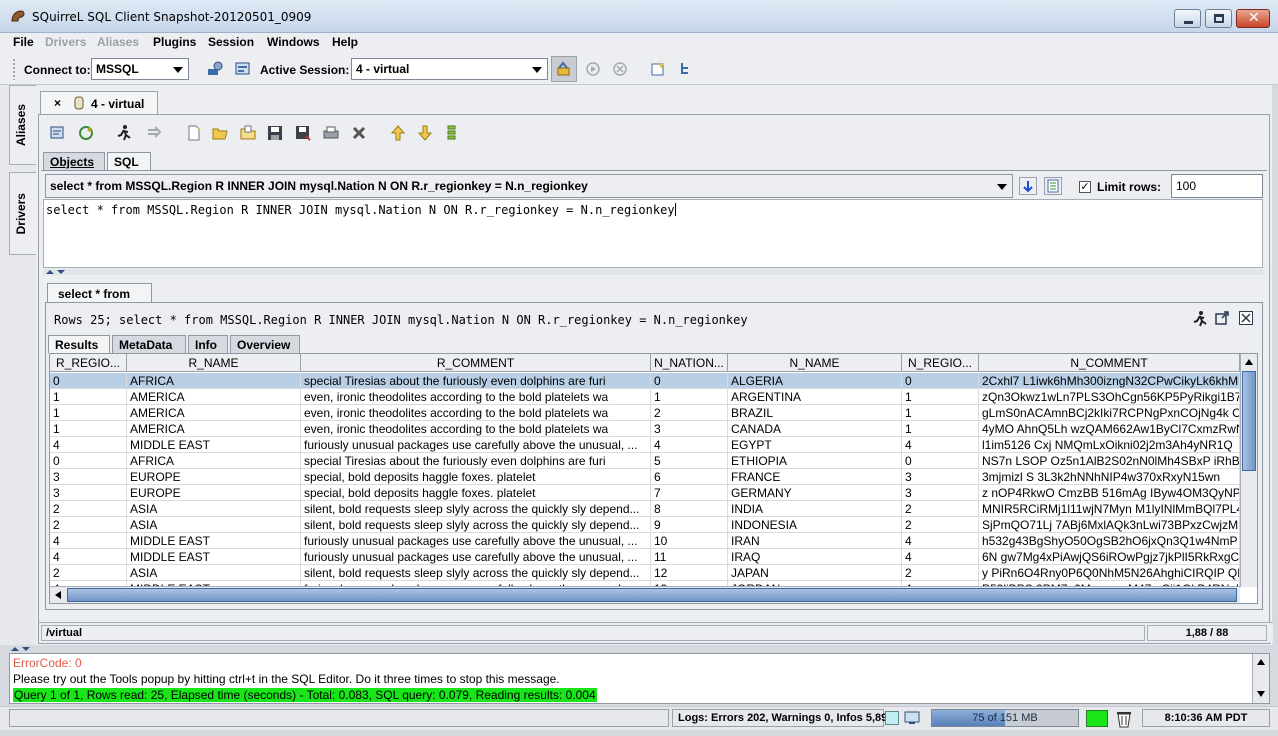 This screenshot has height=736, width=1278. Describe the element at coordinates (1109, 445) in the screenshot. I see `table-cell: l1im5126 Cxj NMQmLxOikni02j2m3Ah4yNR1Q` at that location.